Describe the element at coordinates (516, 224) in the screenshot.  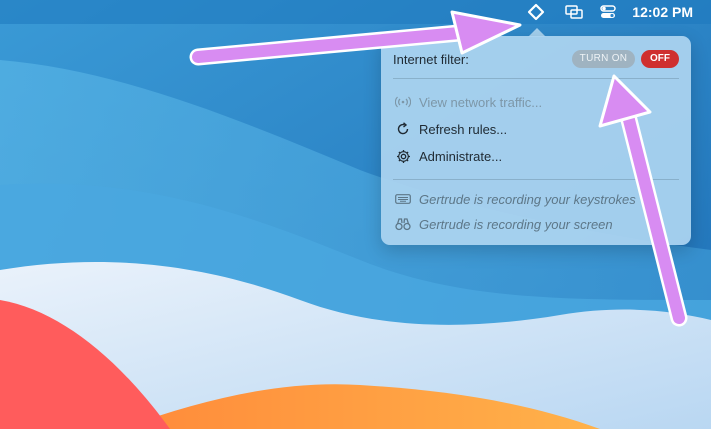
I see `screen-recording-label: Gertrude is recording your screen` at that location.